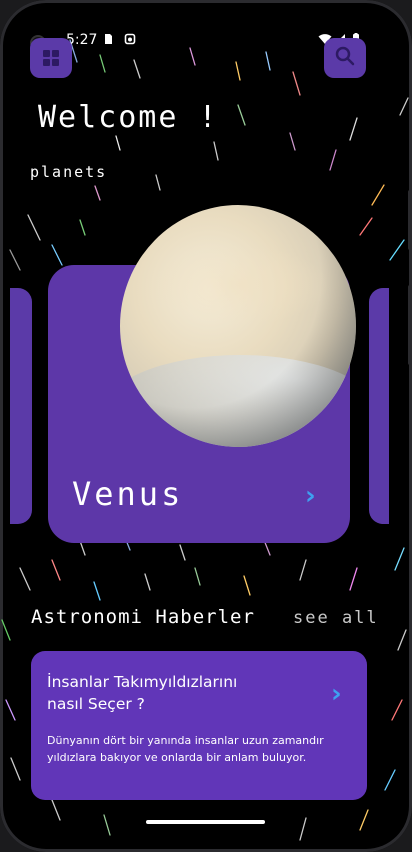  What do you see at coordinates (410, 325) in the screenshot?
I see `volume-button` at bounding box center [410, 325].